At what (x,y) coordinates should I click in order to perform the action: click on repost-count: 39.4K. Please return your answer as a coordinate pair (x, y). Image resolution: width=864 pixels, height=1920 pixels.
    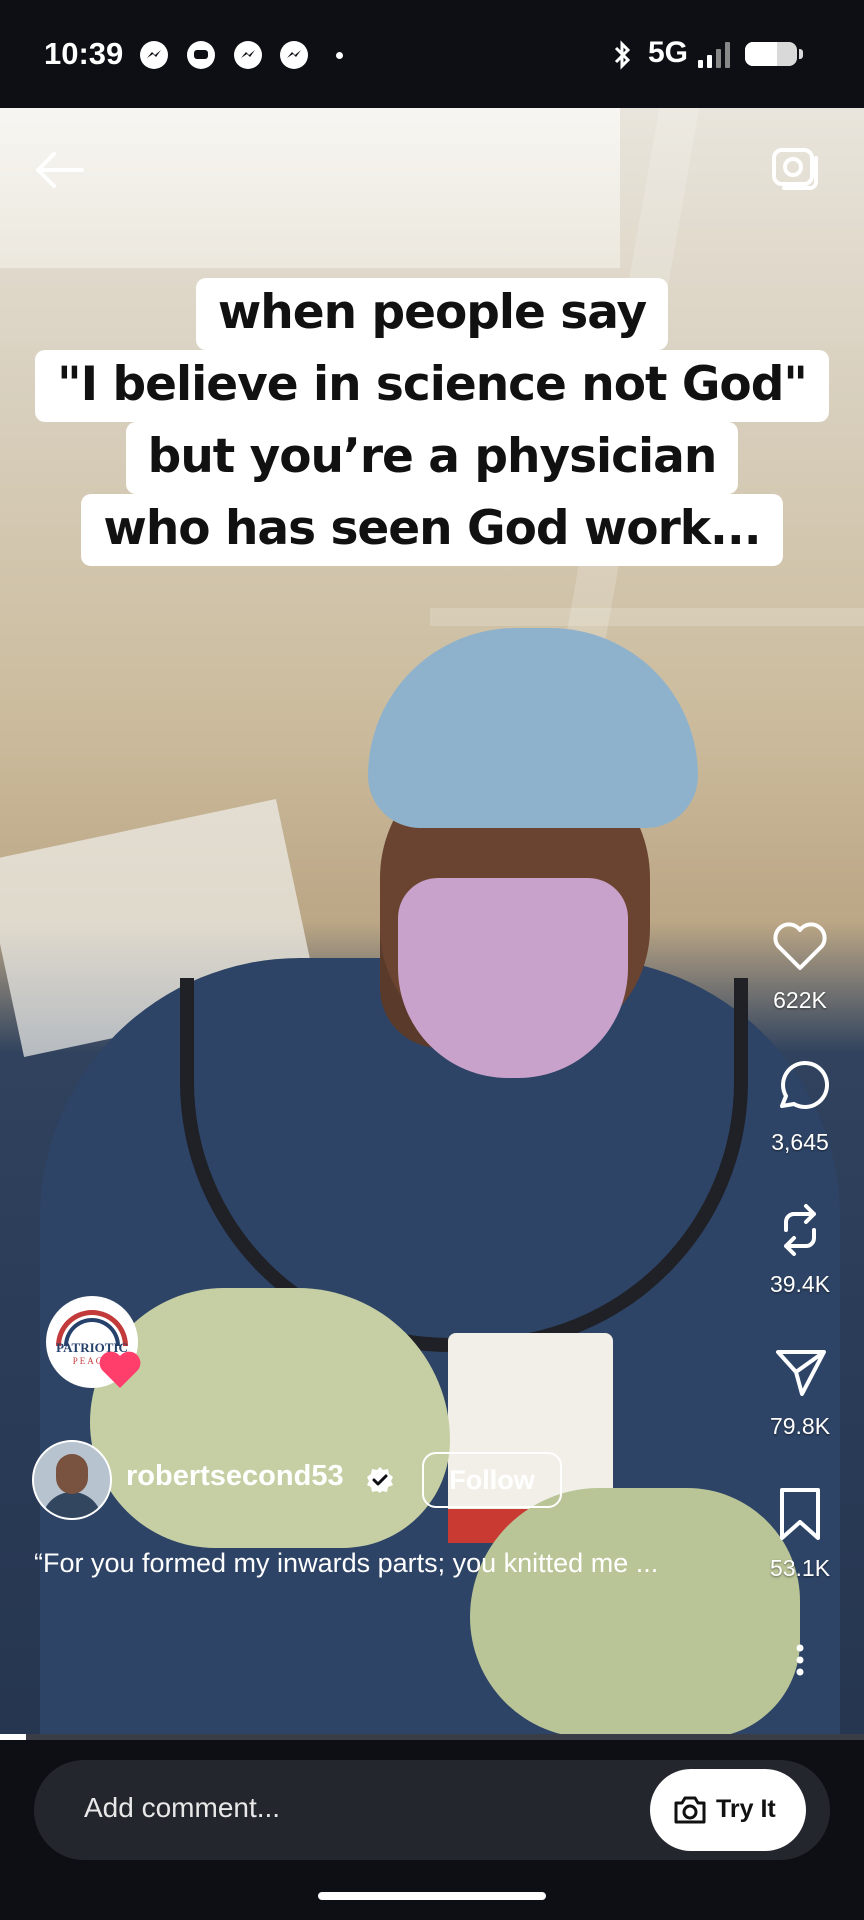
    Looking at the image, I should click on (800, 1284).